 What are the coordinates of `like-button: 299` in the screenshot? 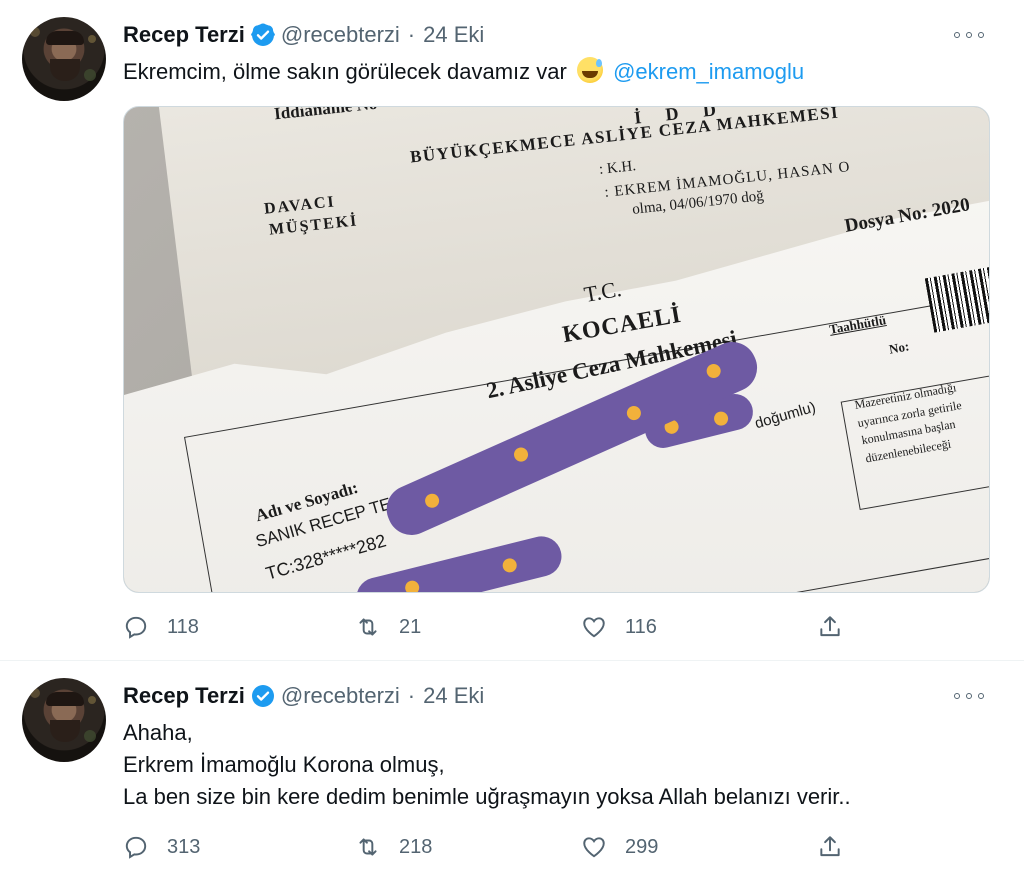 It's located at (619, 847).